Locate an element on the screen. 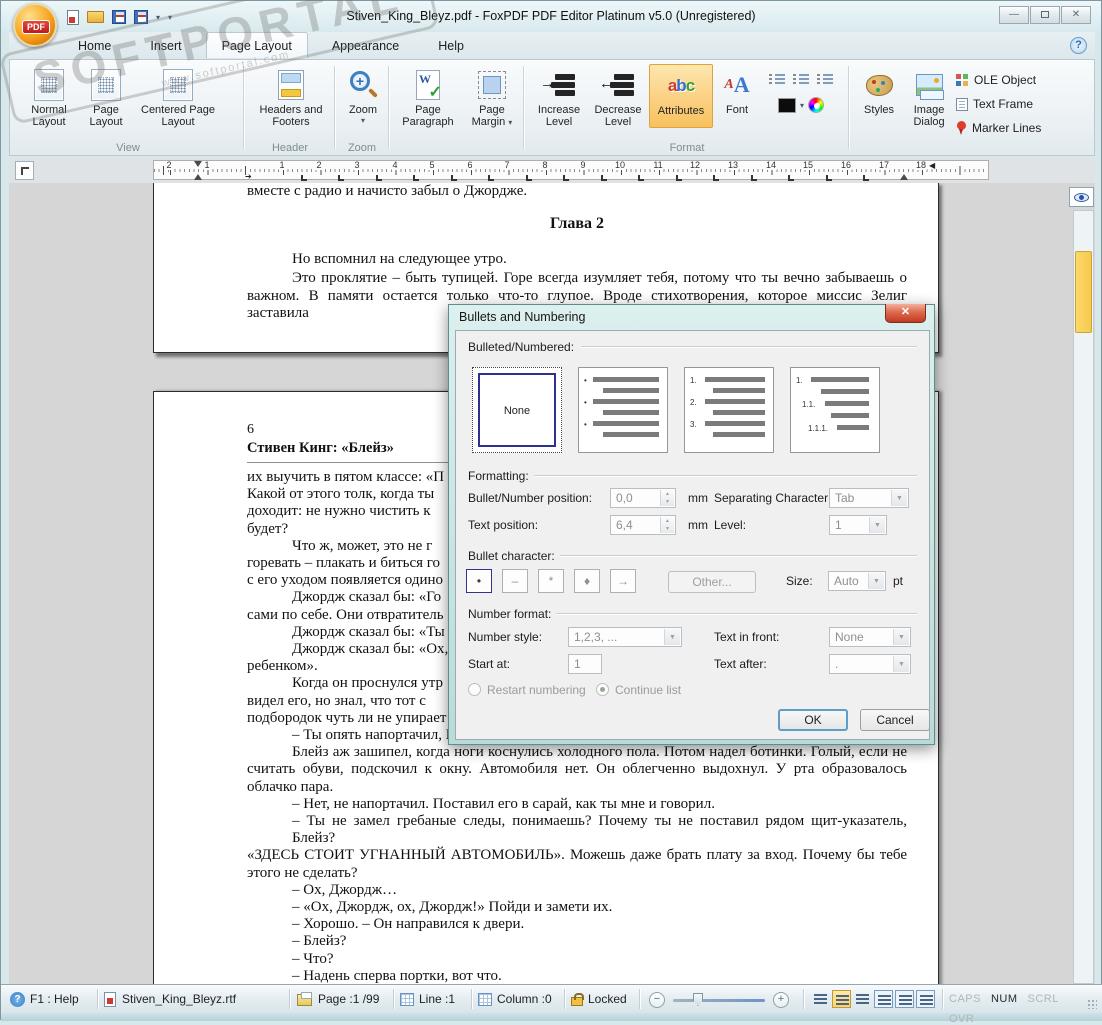  cancel-button: Cancel is located at coordinates (895, 720).